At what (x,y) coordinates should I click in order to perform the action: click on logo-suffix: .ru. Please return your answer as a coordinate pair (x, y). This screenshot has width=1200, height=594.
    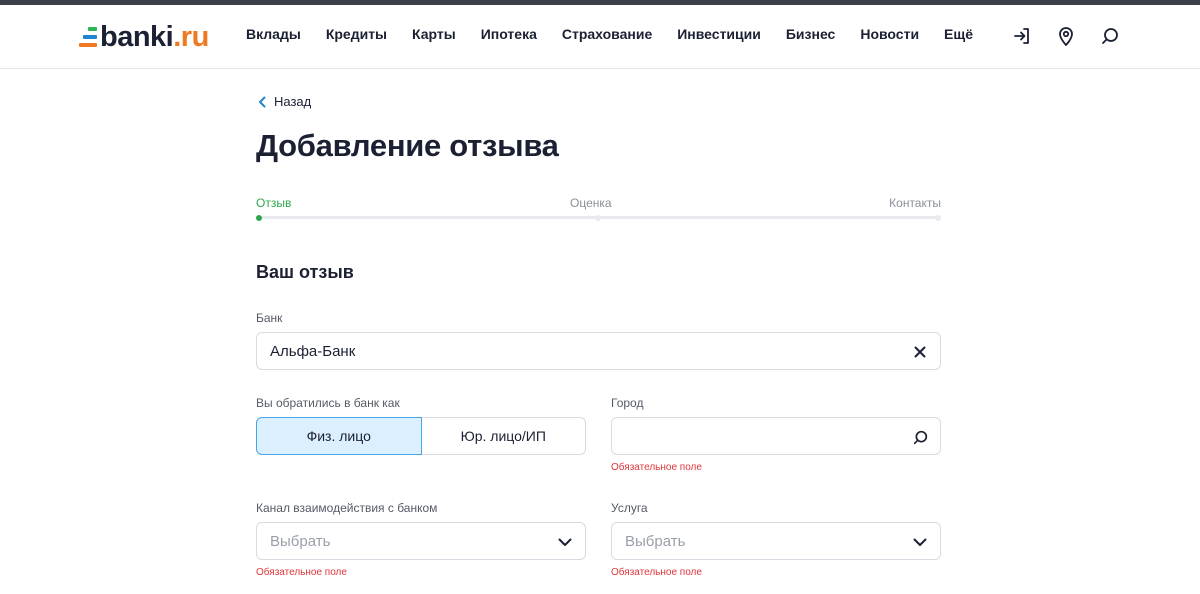
    Looking at the image, I should click on (191, 36).